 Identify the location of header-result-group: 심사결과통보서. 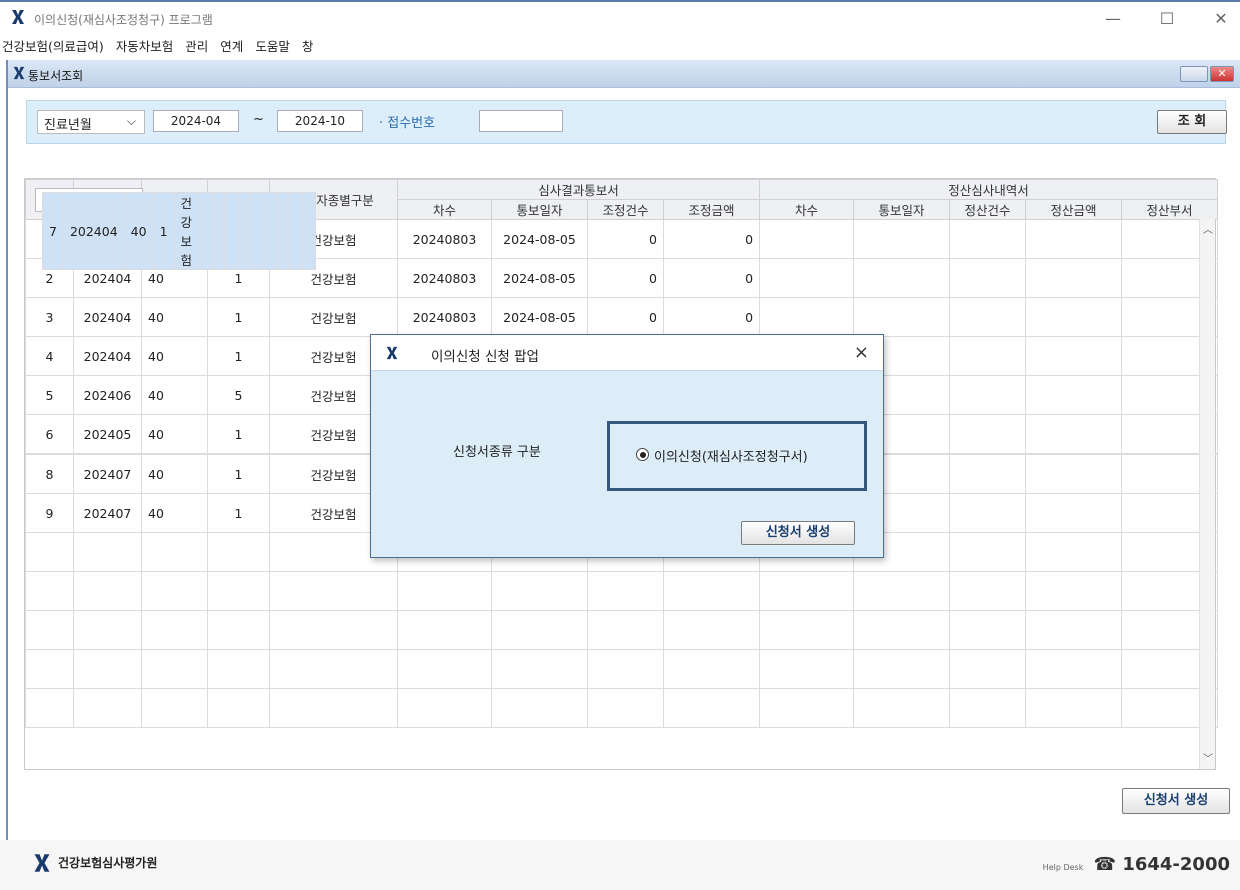
(578, 189).